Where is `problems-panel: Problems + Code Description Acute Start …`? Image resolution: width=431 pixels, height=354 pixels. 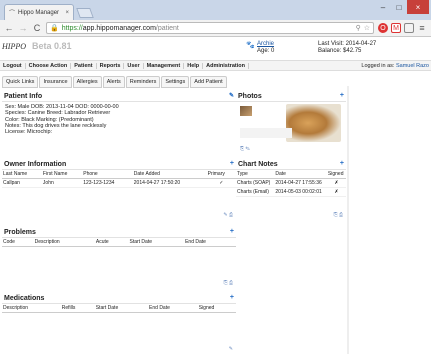
problems-panel: Problems + Code Description Acute Start … is located at coordinates (119, 257).